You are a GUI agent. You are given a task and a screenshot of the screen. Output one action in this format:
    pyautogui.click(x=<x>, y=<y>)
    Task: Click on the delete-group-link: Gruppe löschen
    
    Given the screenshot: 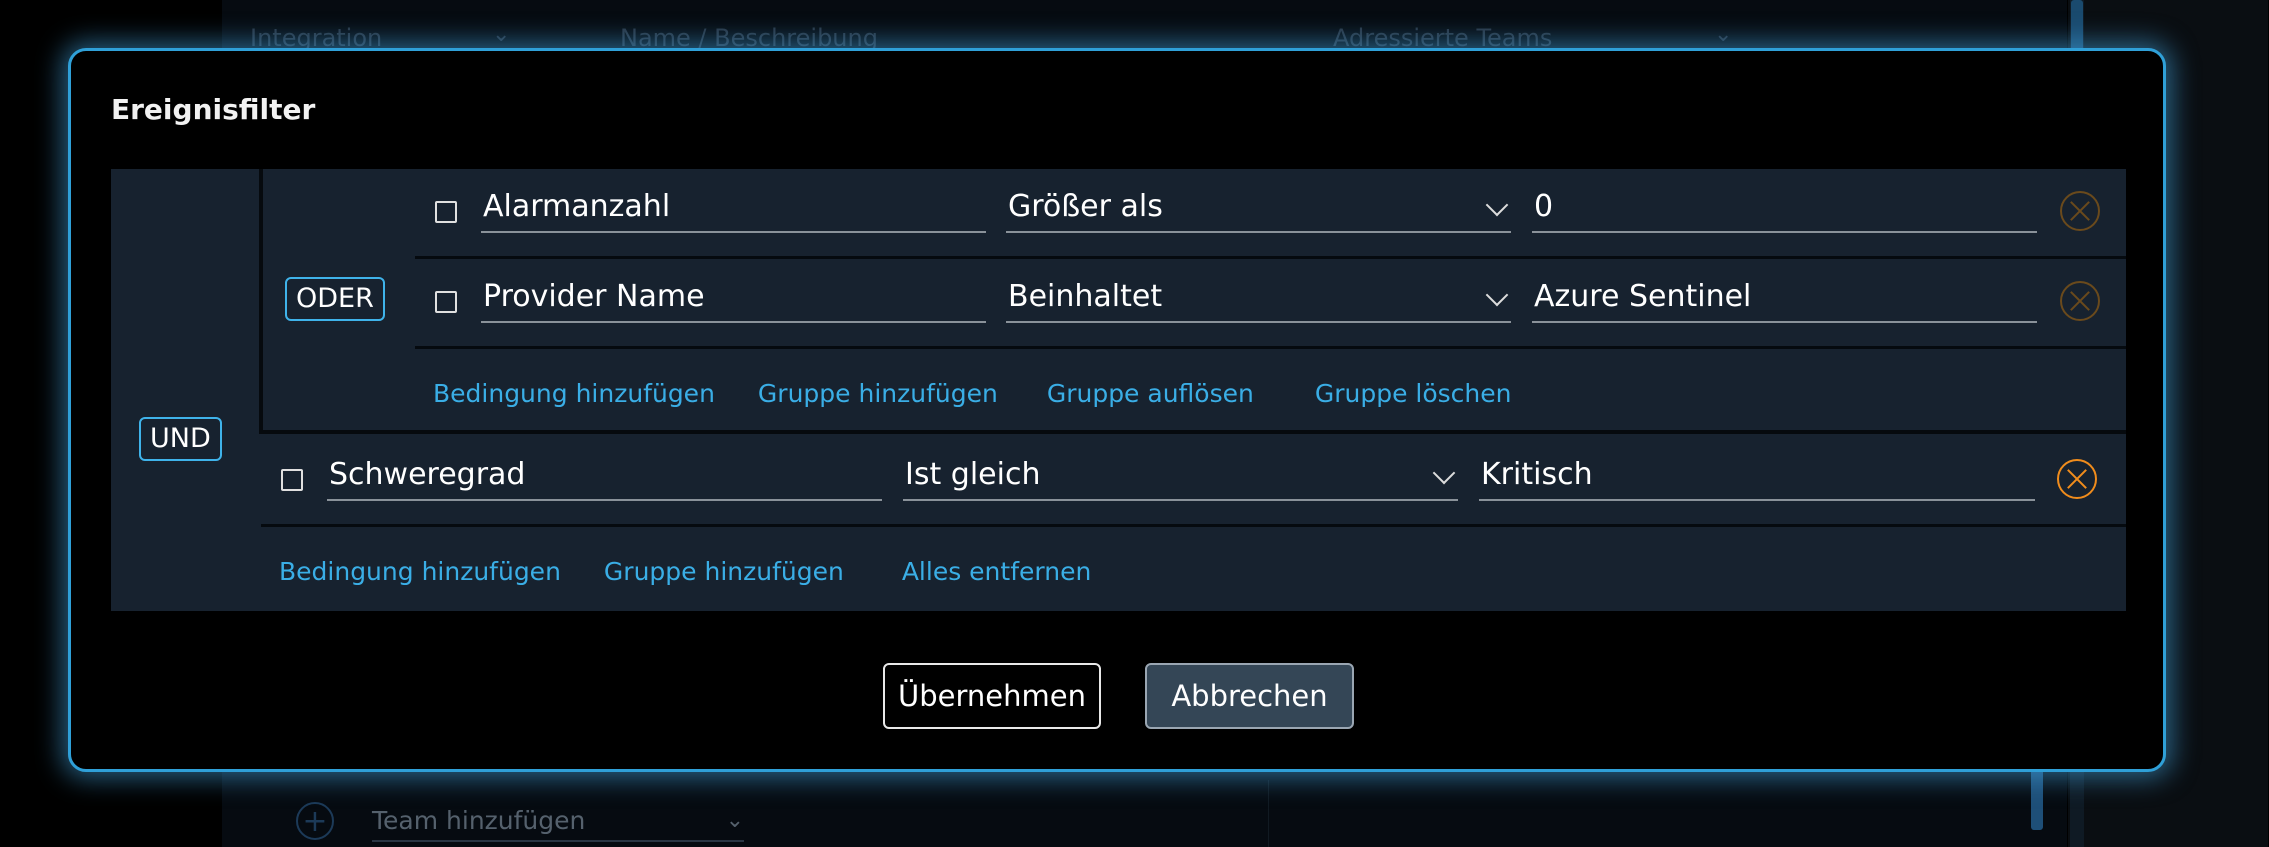 What is the action you would take?
    pyautogui.click(x=1413, y=393)
    